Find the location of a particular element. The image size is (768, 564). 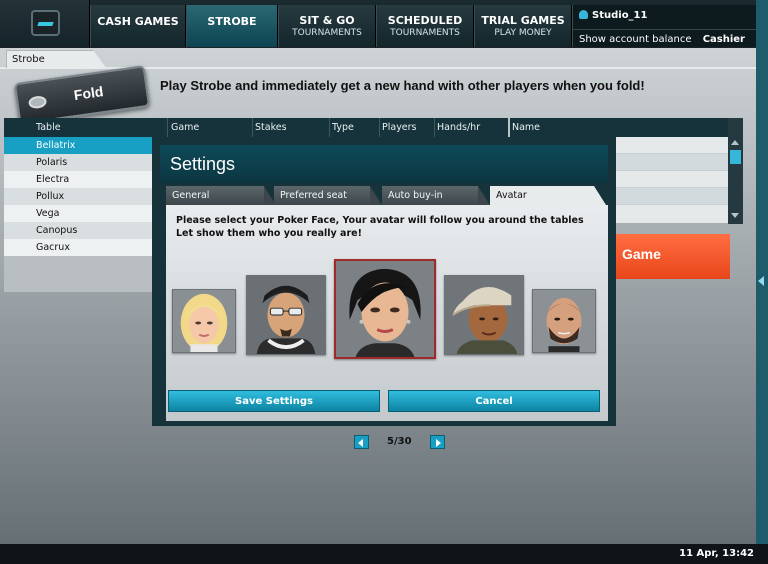

tab-label: SCHEDULED is located at coordinates (425, 20).